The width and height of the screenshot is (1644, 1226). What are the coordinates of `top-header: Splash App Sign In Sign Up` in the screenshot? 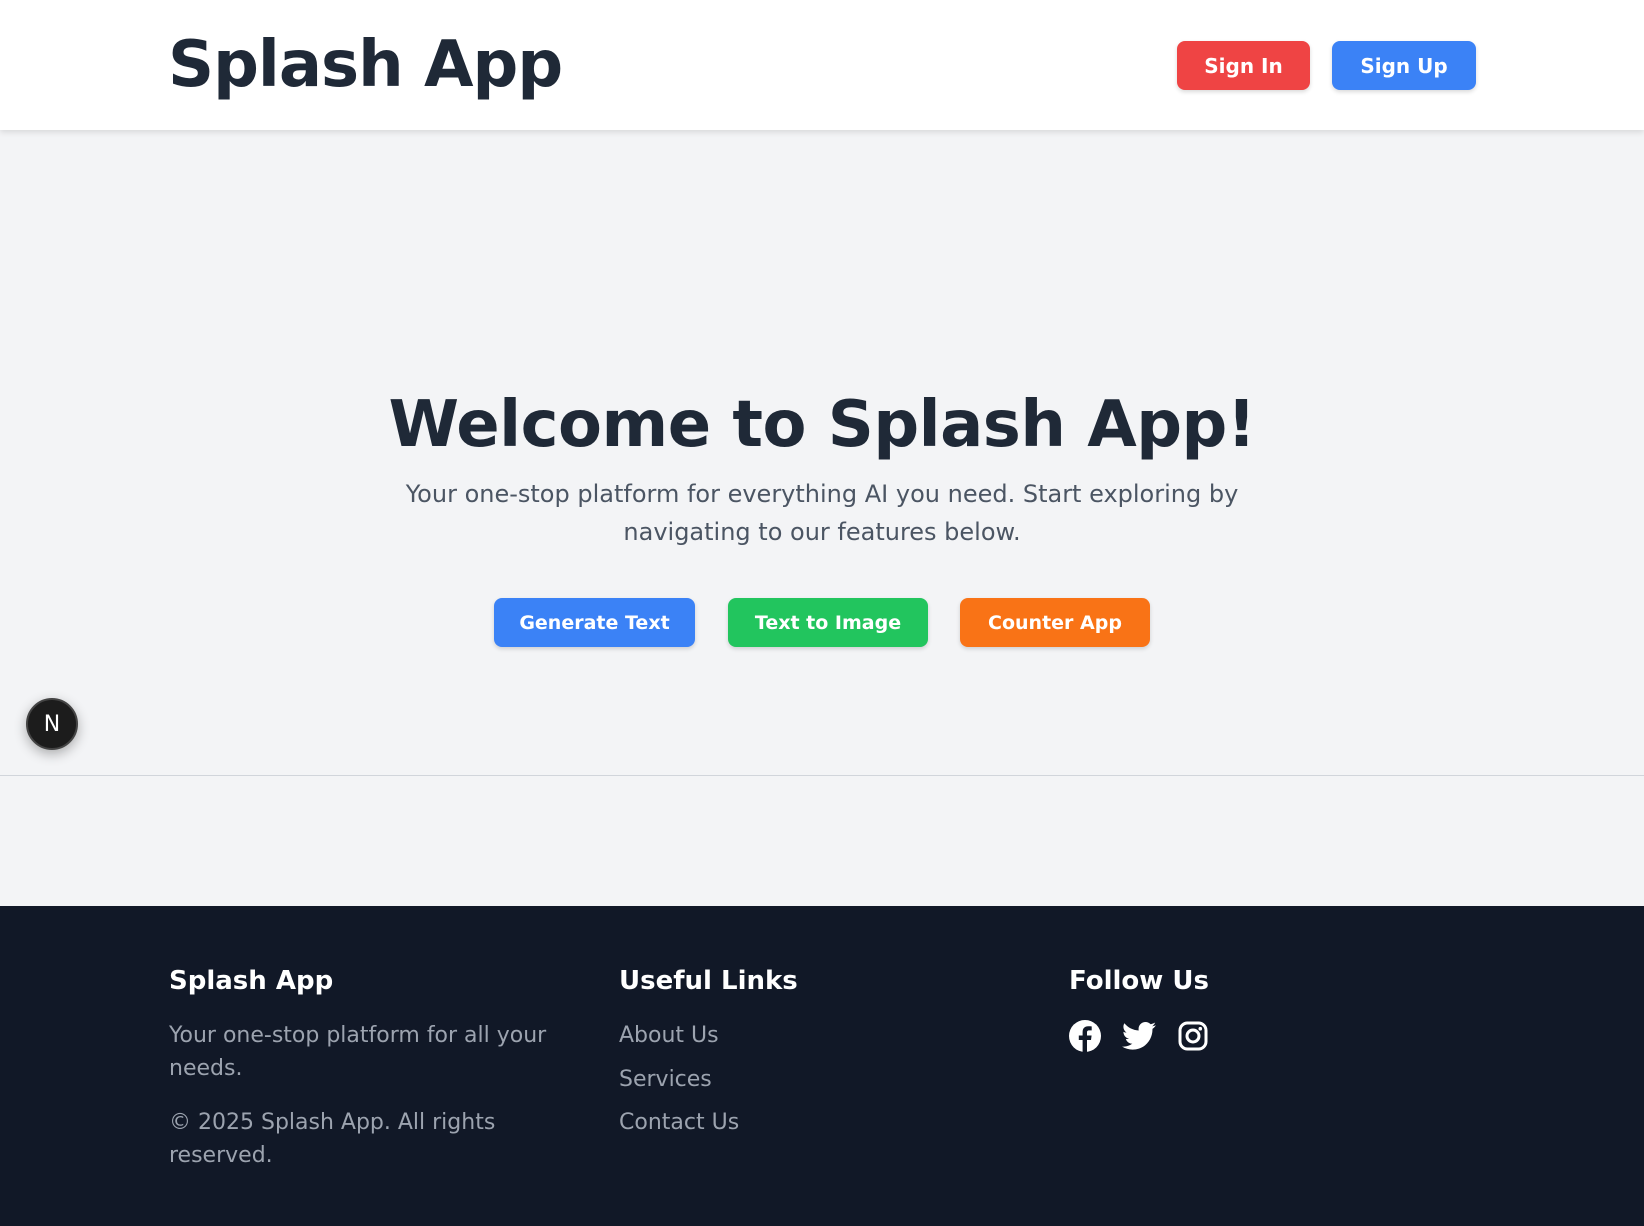 It's located at (822, 65).